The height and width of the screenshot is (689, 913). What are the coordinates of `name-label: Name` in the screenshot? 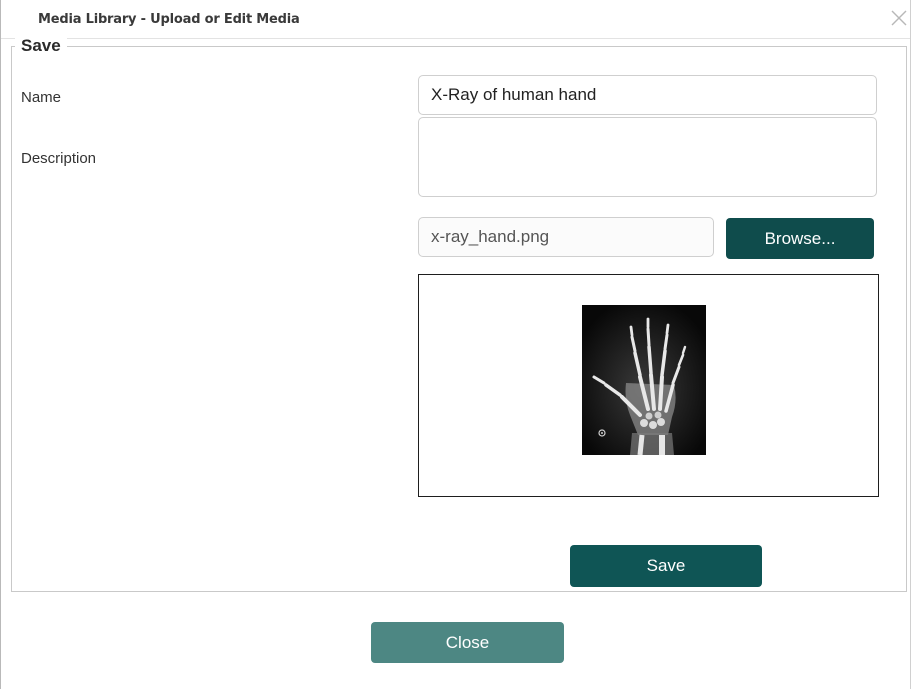 It's located at (41, 97).